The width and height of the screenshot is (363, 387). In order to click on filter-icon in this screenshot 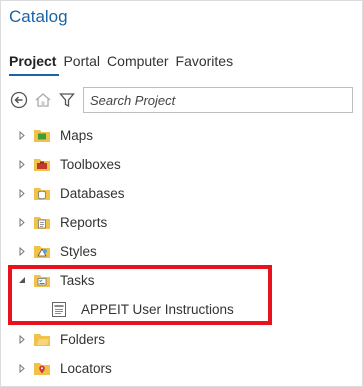, I will do `click(67, 100)`.